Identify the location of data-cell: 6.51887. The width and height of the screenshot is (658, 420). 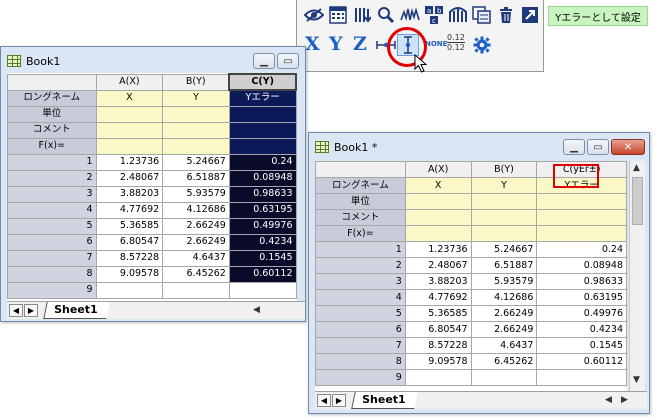
(196, 178).